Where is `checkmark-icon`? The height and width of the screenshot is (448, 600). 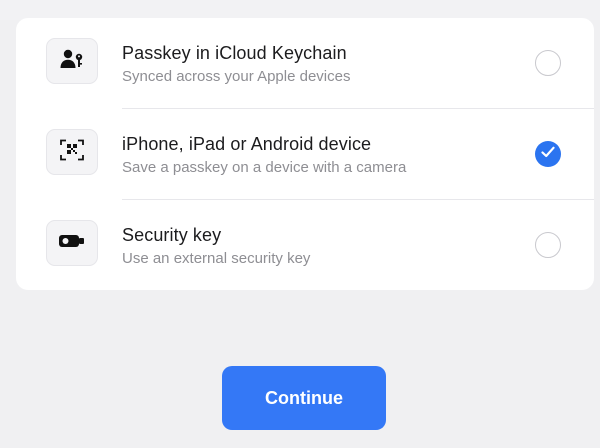
checkmark-icon is located at coordinates (548, 154).